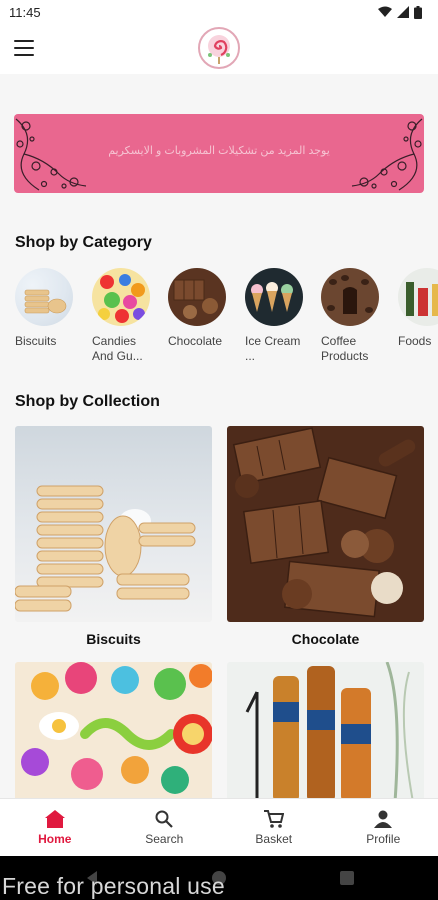 Image resolution: width=438 pixels, height=900 pixels. I want to click on category-coffee-products: Coffee Products, so click(351, 316).